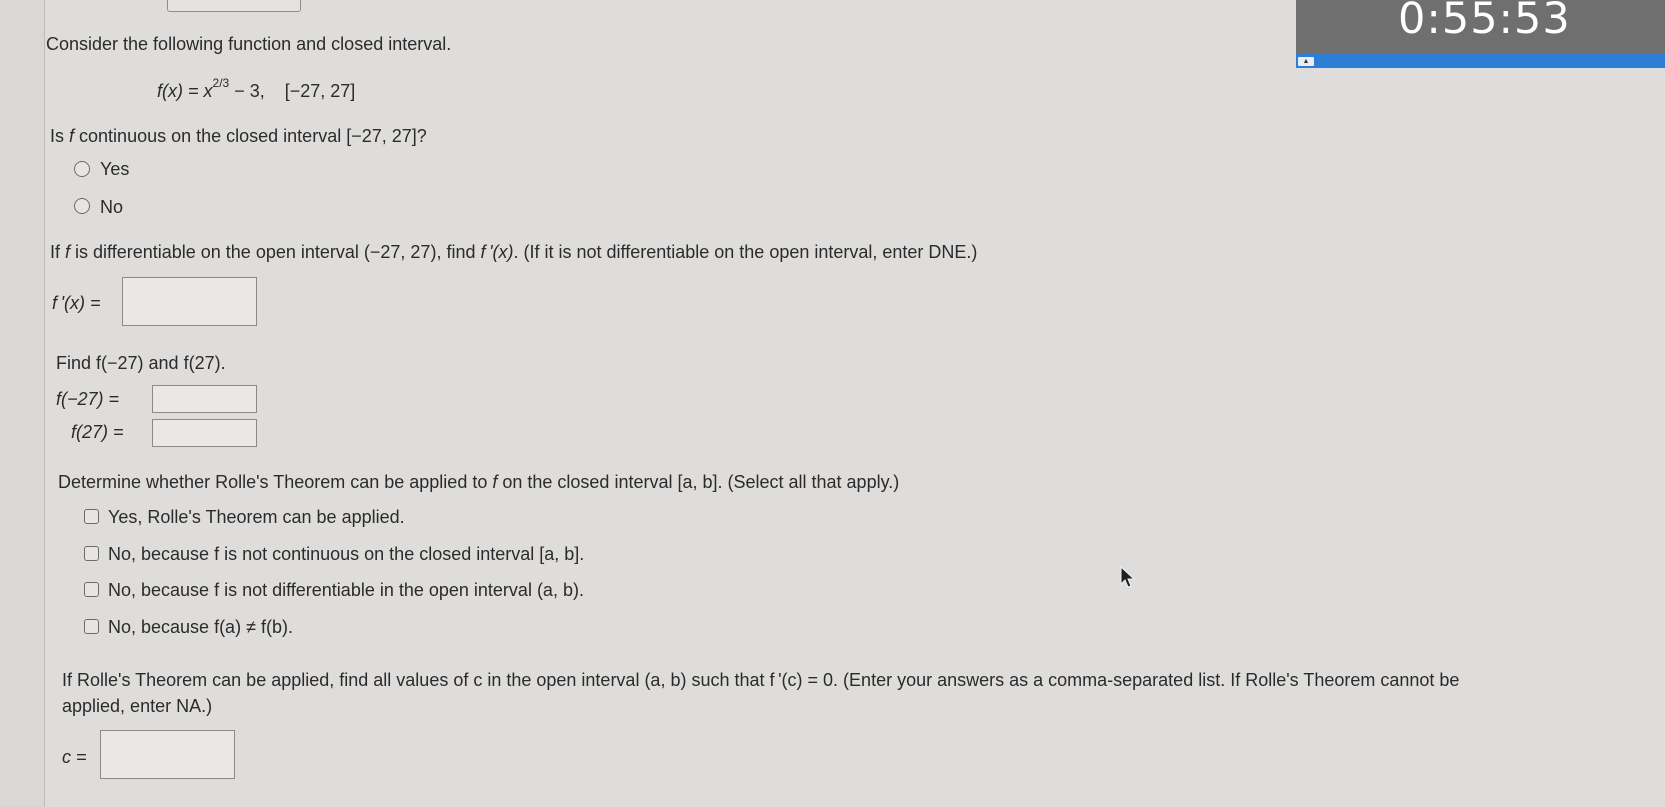 Image resolution: width=1665 pixels, height=807 pixels. Describe the element at coordinates (320, 91) in the screenshot. I see `function-interval: [−27, 27]` at that location.